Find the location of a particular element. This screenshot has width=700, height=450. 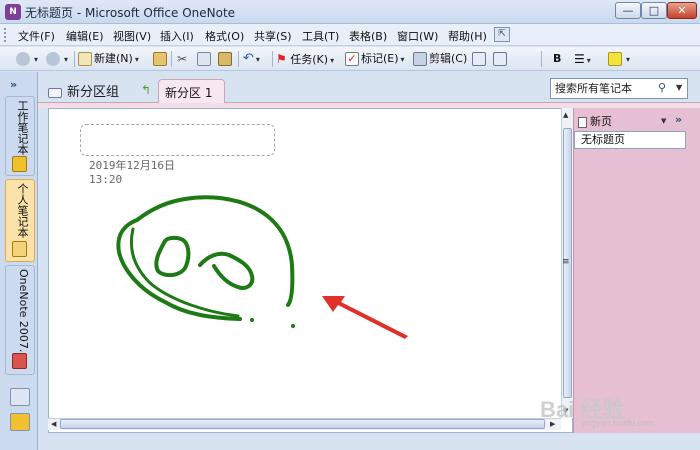

red-arrow-annotation is located at coordinates (365, 317).